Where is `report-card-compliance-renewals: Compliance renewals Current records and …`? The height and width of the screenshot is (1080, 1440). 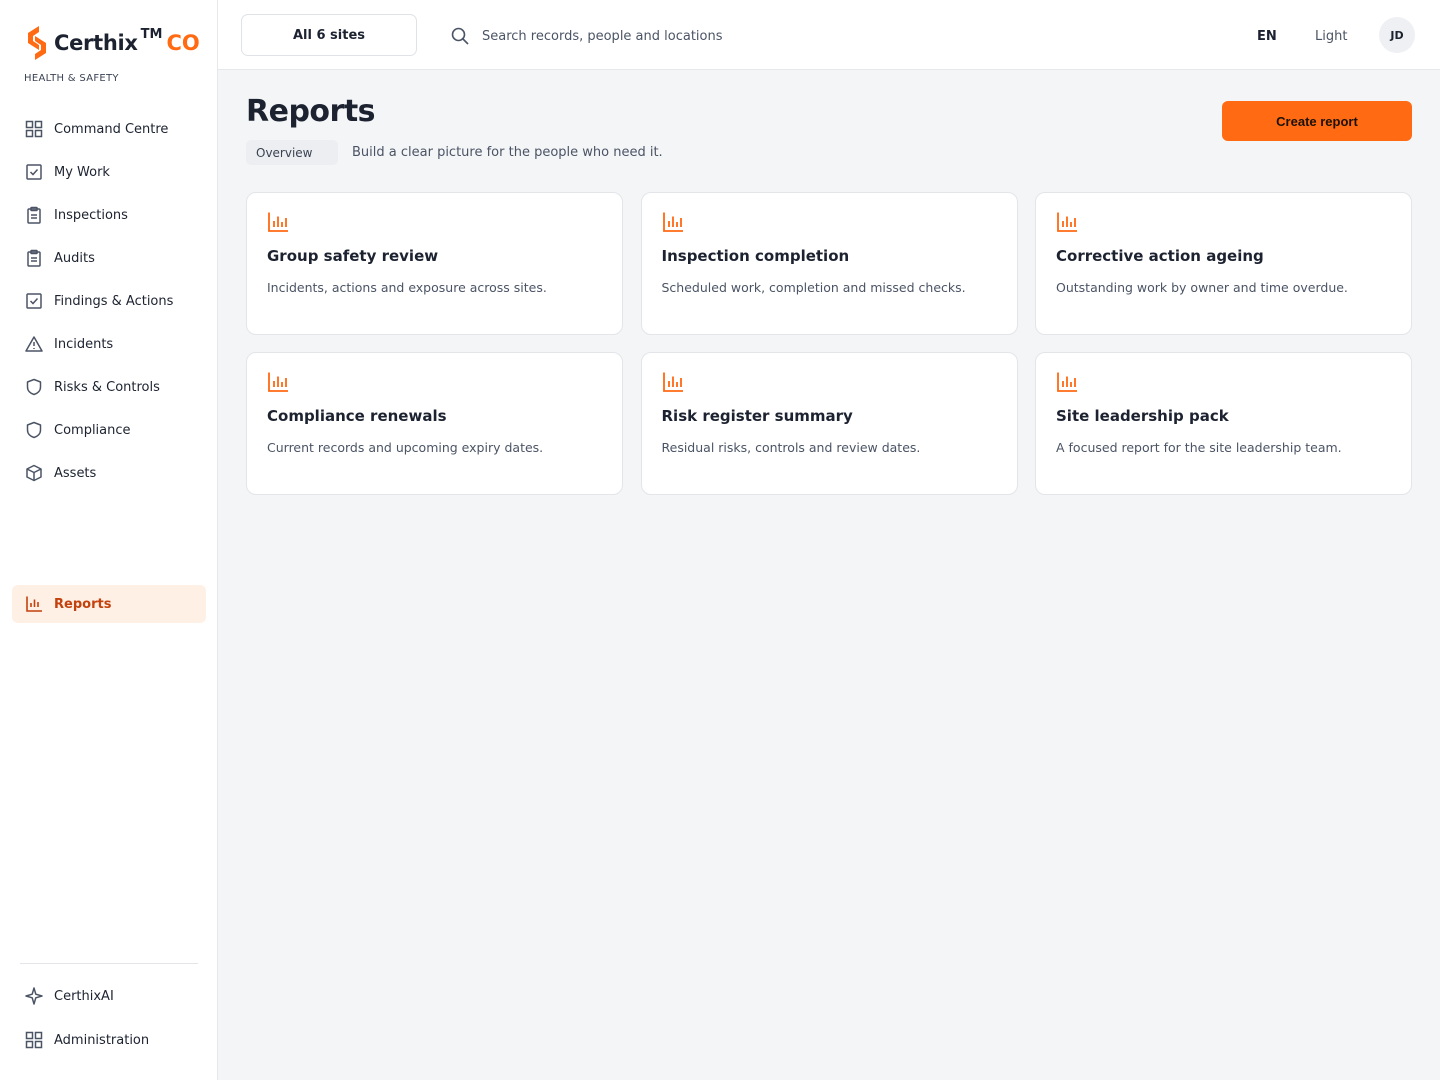
report-card-compliance-renewals: Compliance renewals Current records and … is located at coordinates (434, 423).